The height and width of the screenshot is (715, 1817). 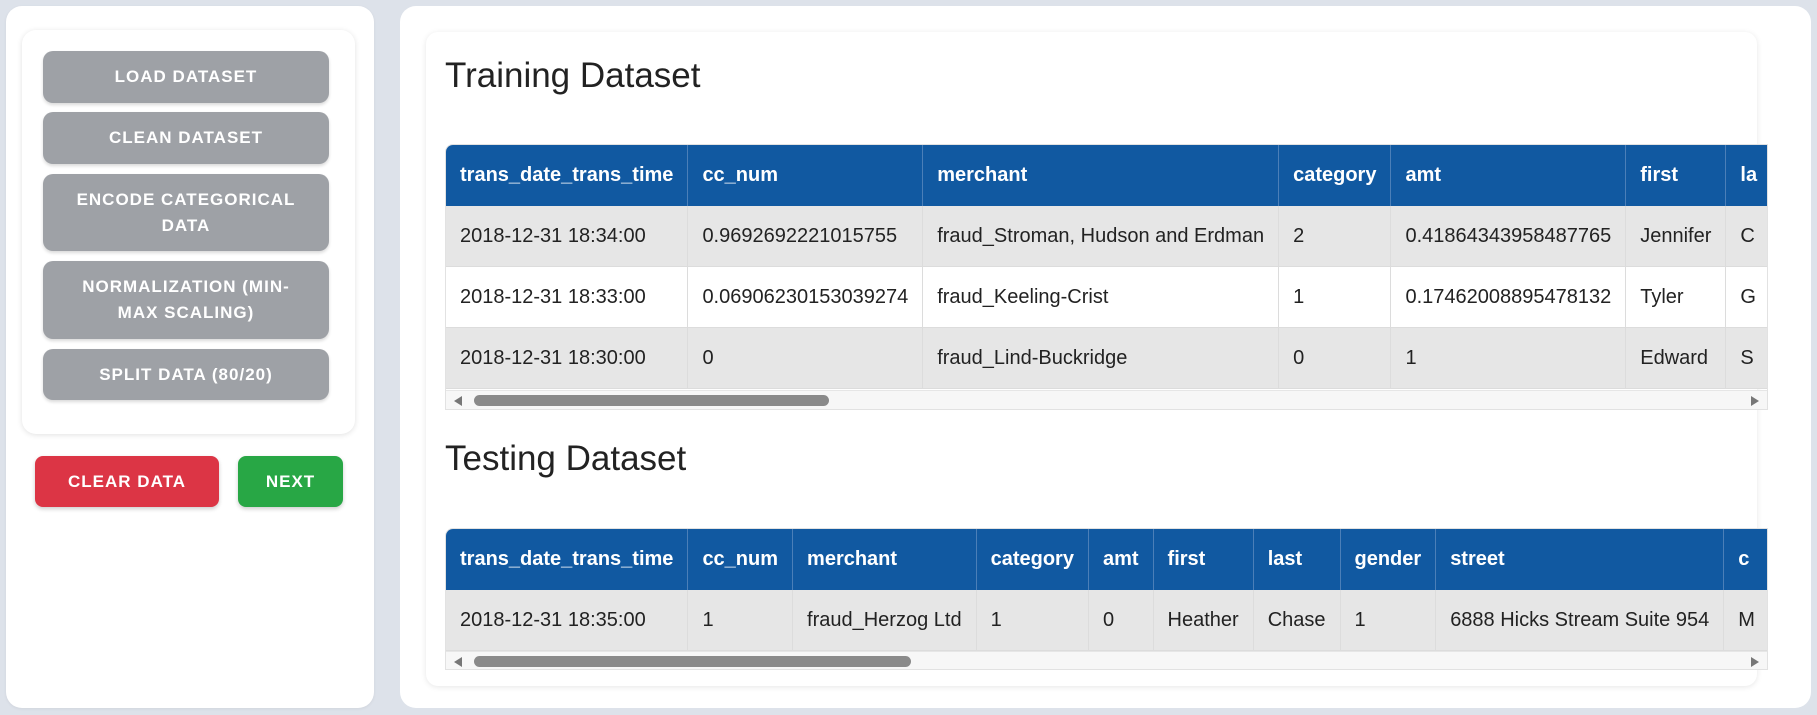 What do you see at coordinates (1746, 297) in the screenshot?
I see `table-cell: G` at bounding box center [1746, 297].